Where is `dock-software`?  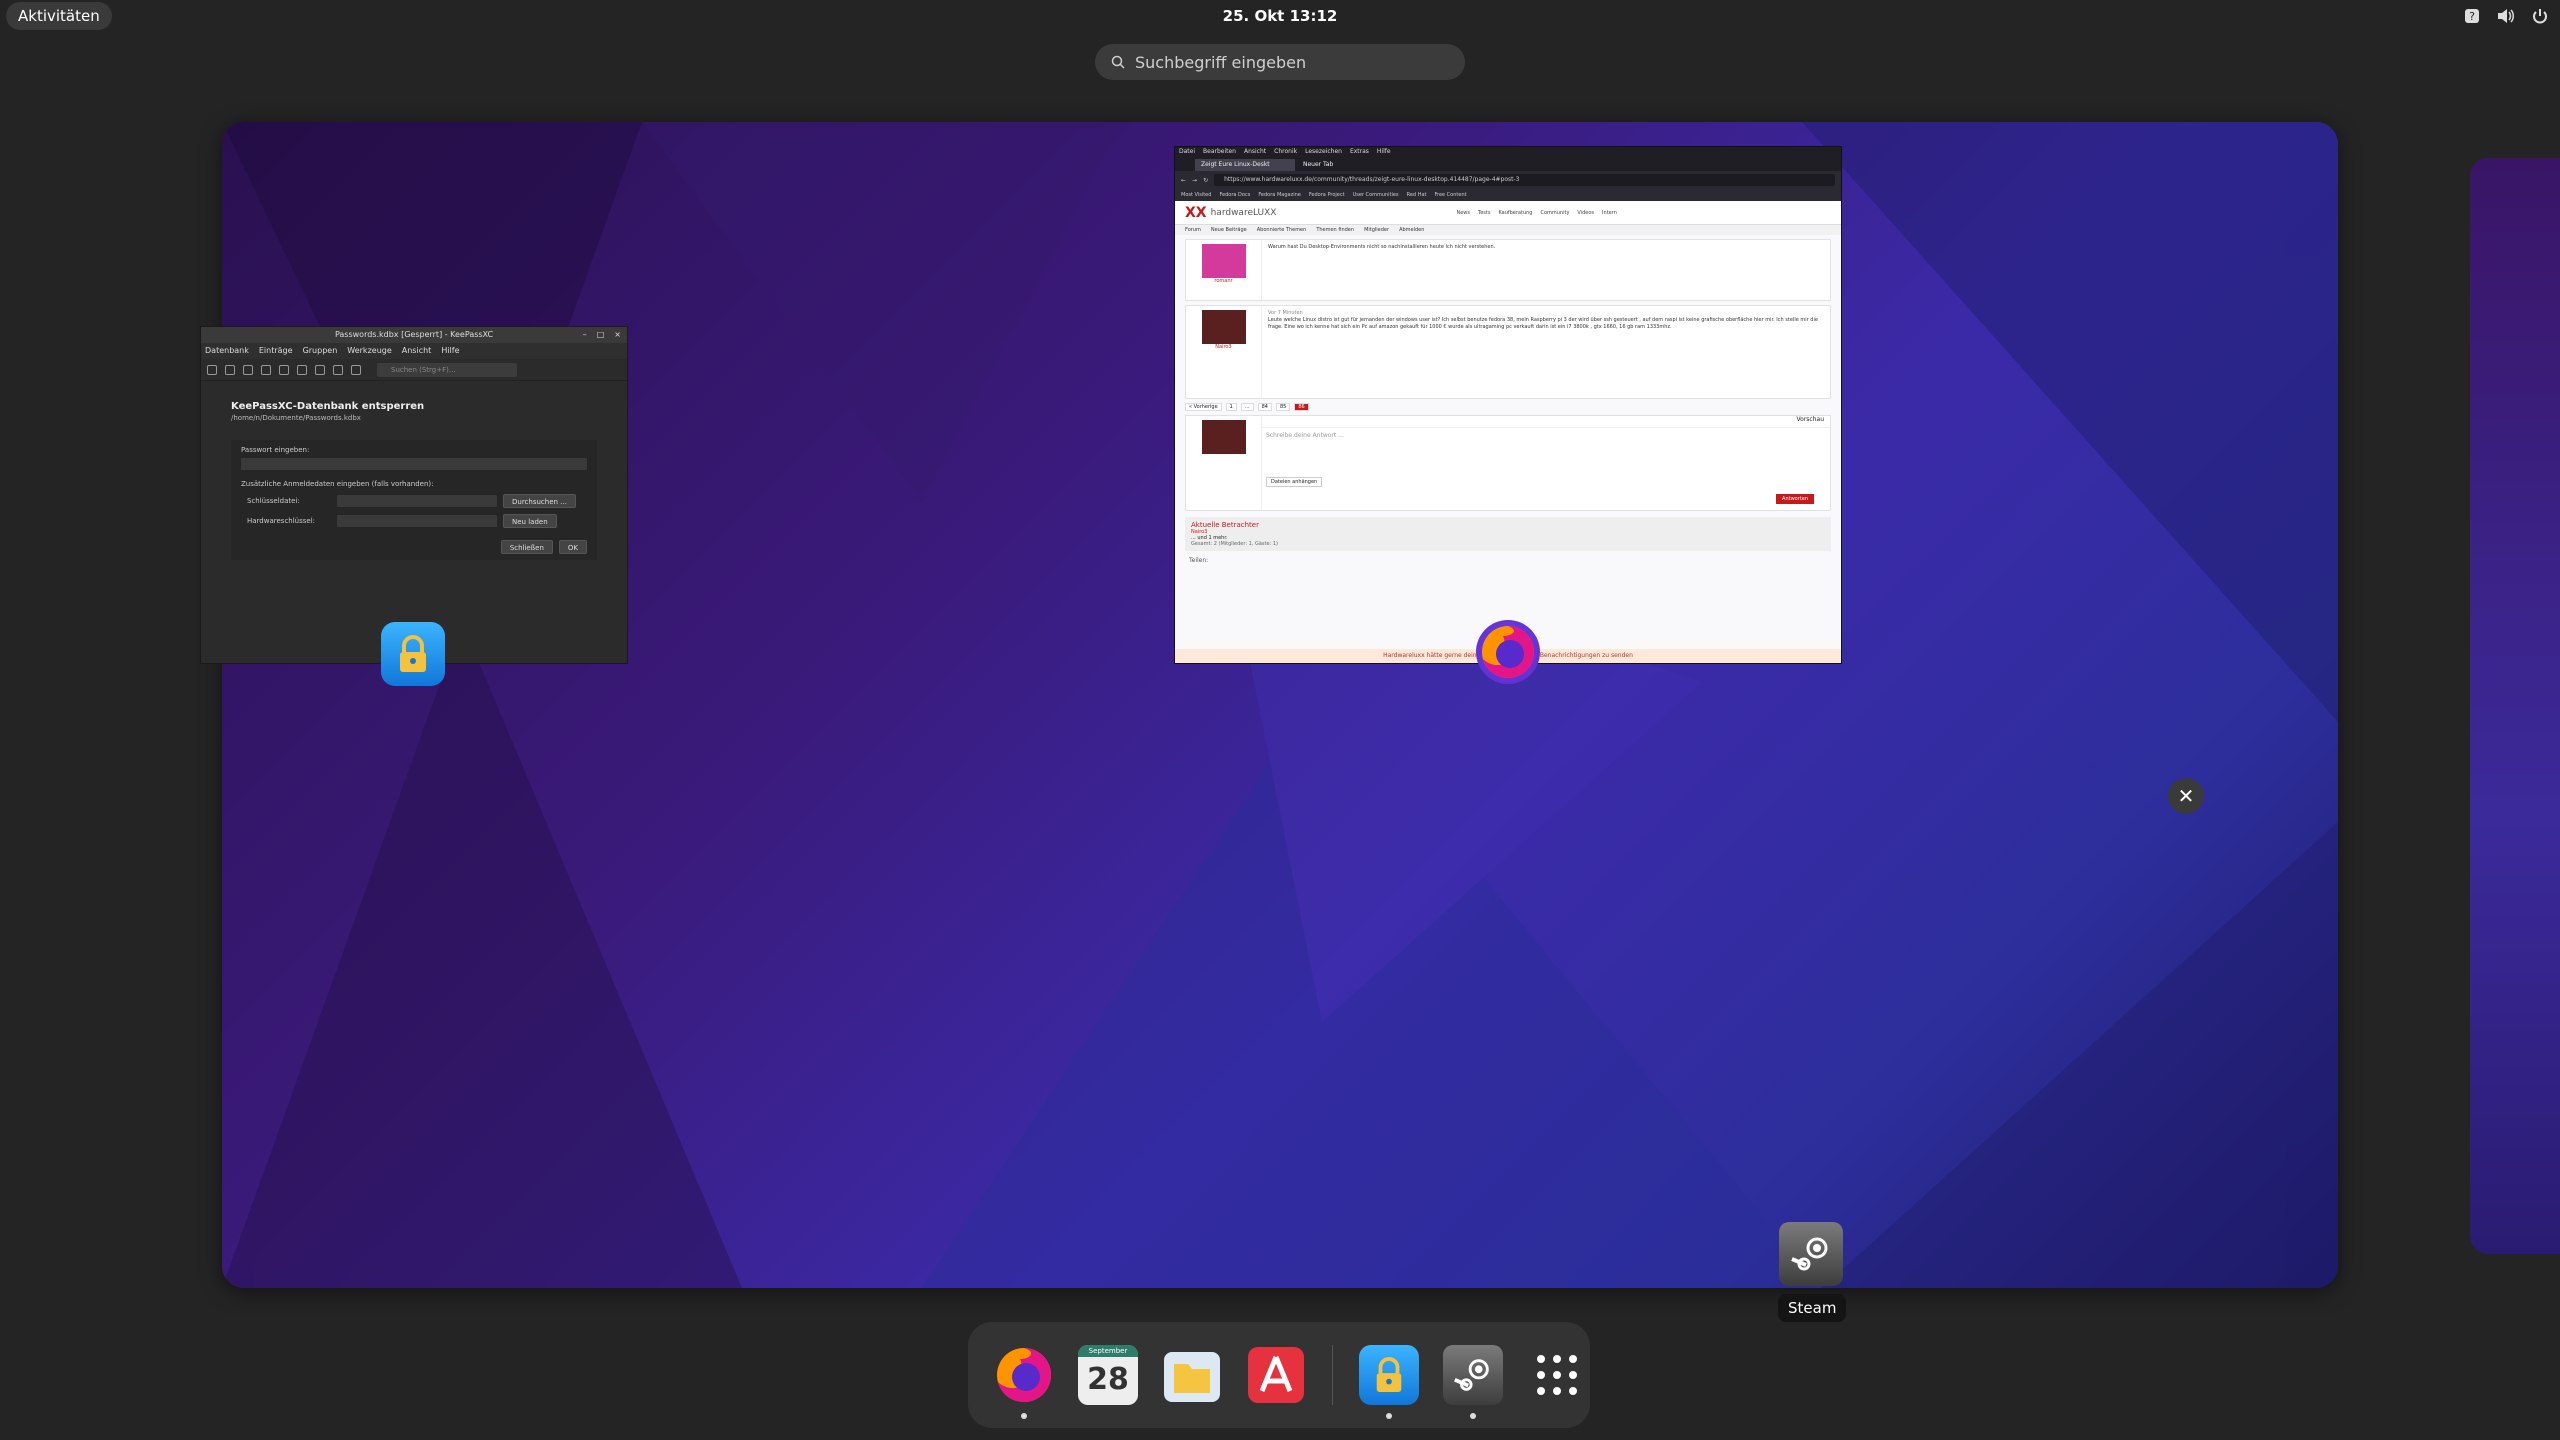 dock-software is located at coordinates (1276, 1375).